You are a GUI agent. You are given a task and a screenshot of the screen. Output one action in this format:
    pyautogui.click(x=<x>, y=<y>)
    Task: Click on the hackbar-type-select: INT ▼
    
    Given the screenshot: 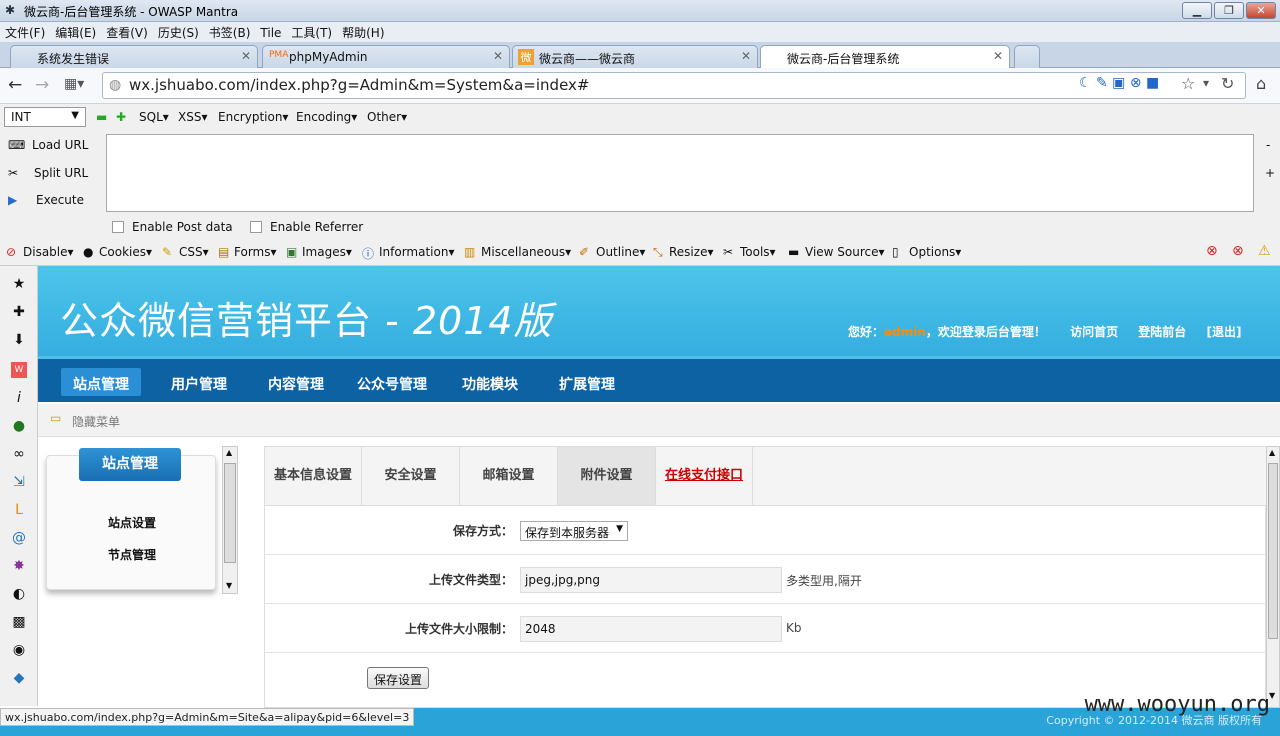 What is the action you would take?
    pyautogui.click(x=45, y=117)
    